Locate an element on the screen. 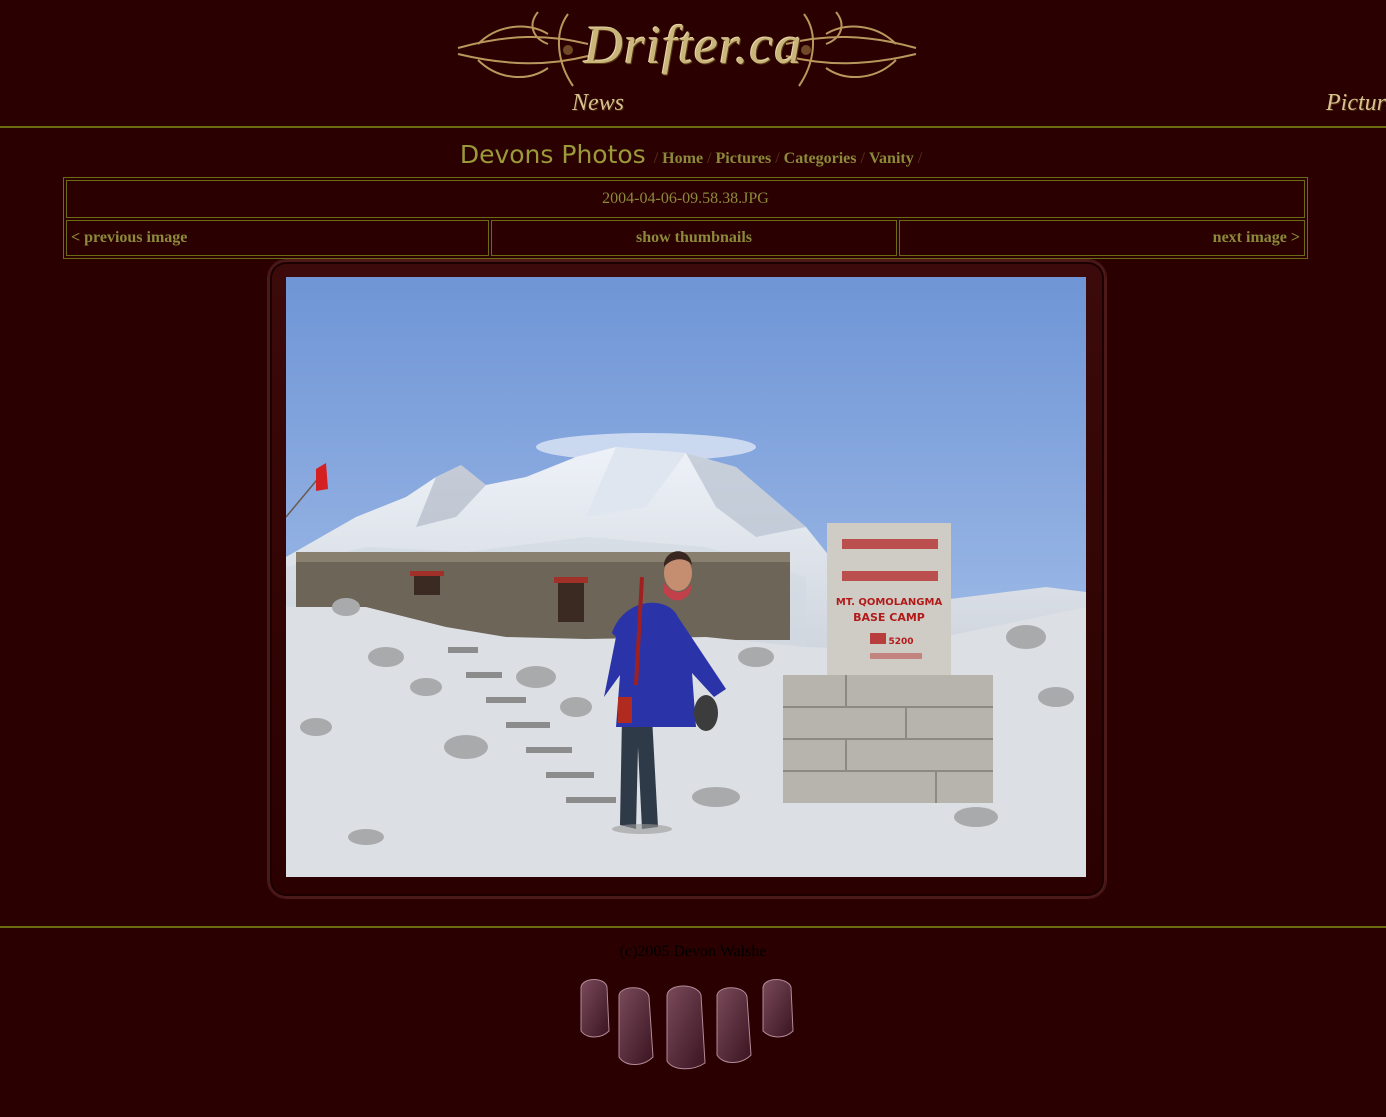 Image resolution: width=1386 pixels, height=1117 pixels. breadcrumb-home-link: Home is located at coordinates (682, 158).